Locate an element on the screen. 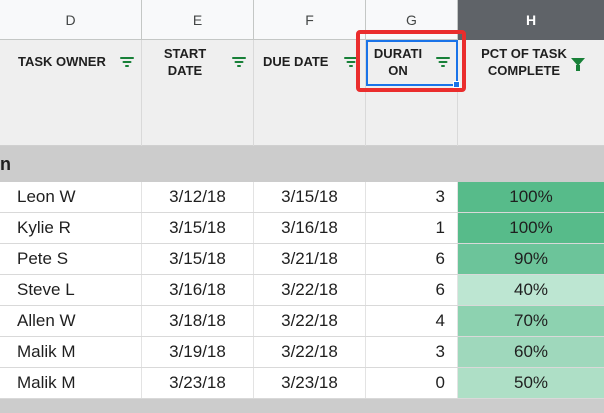 Image resolution: width=604 pixels, height=413 pixels. table-row: Leon W 3/12/18 3/15/18 3 100% is located at coordinates (302, 197).